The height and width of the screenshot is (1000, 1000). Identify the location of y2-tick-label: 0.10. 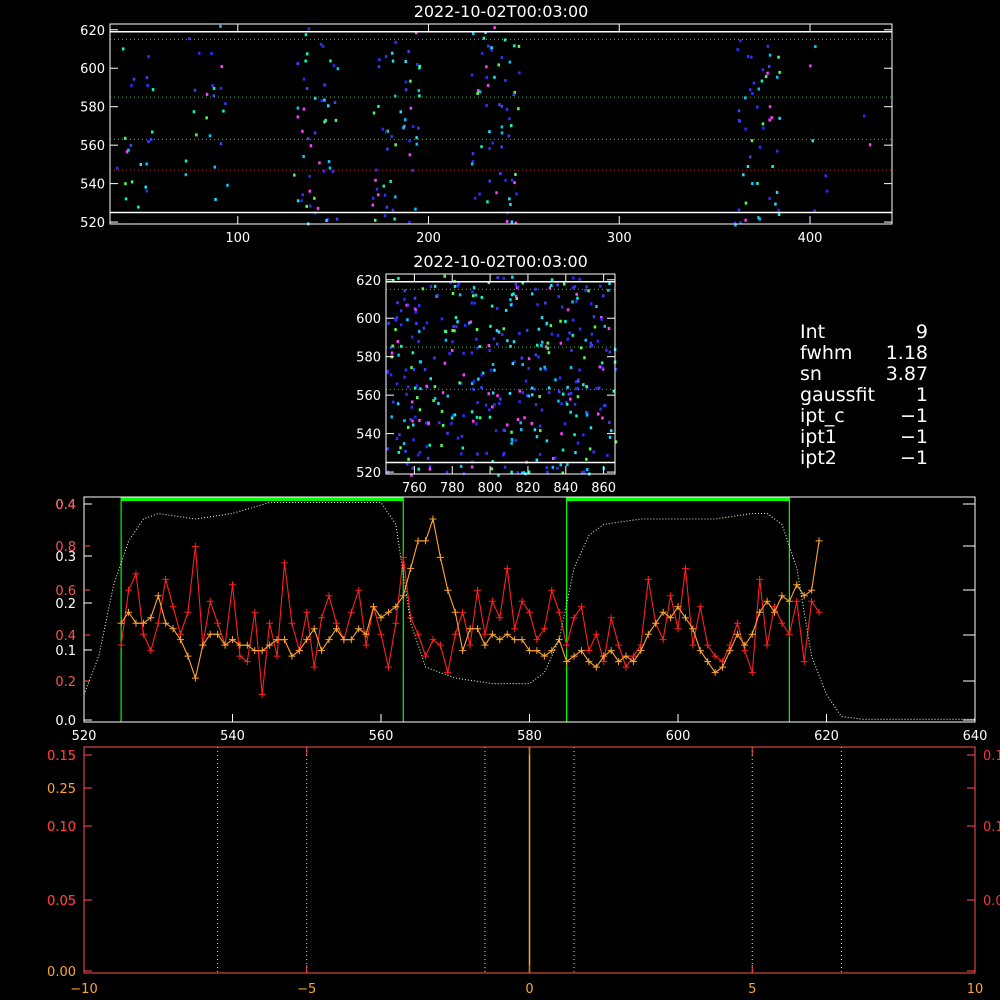
(61, 827).